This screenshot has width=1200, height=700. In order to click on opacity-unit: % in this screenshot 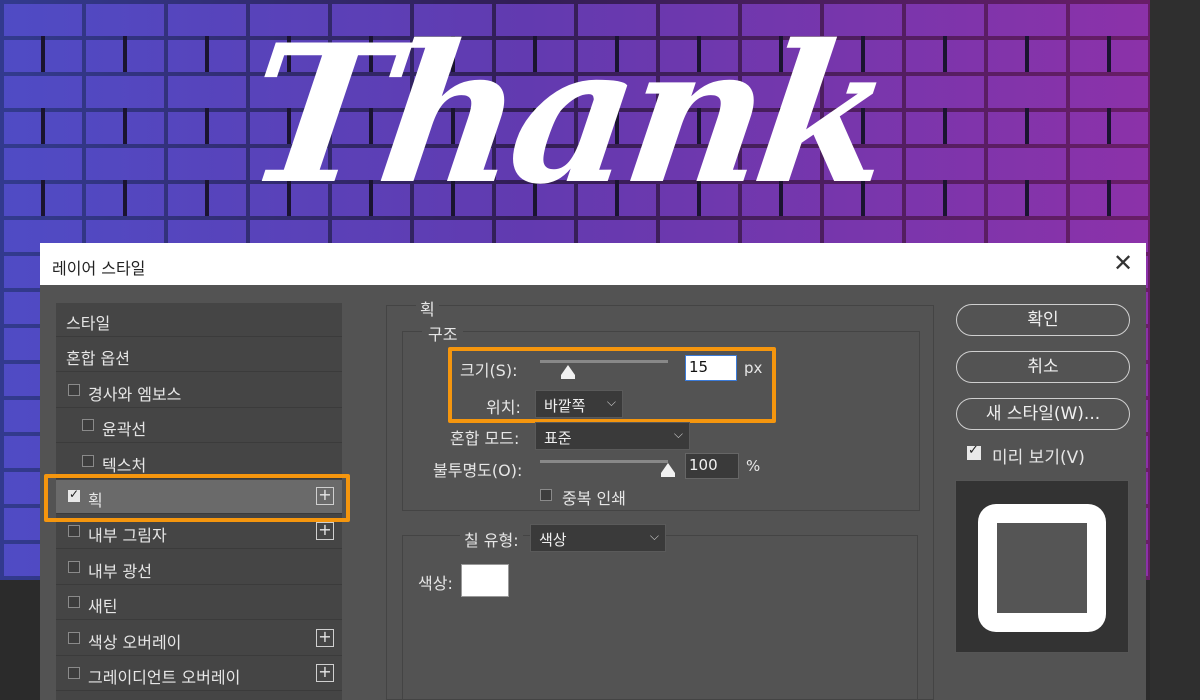, I will do `click(753, 466)`.